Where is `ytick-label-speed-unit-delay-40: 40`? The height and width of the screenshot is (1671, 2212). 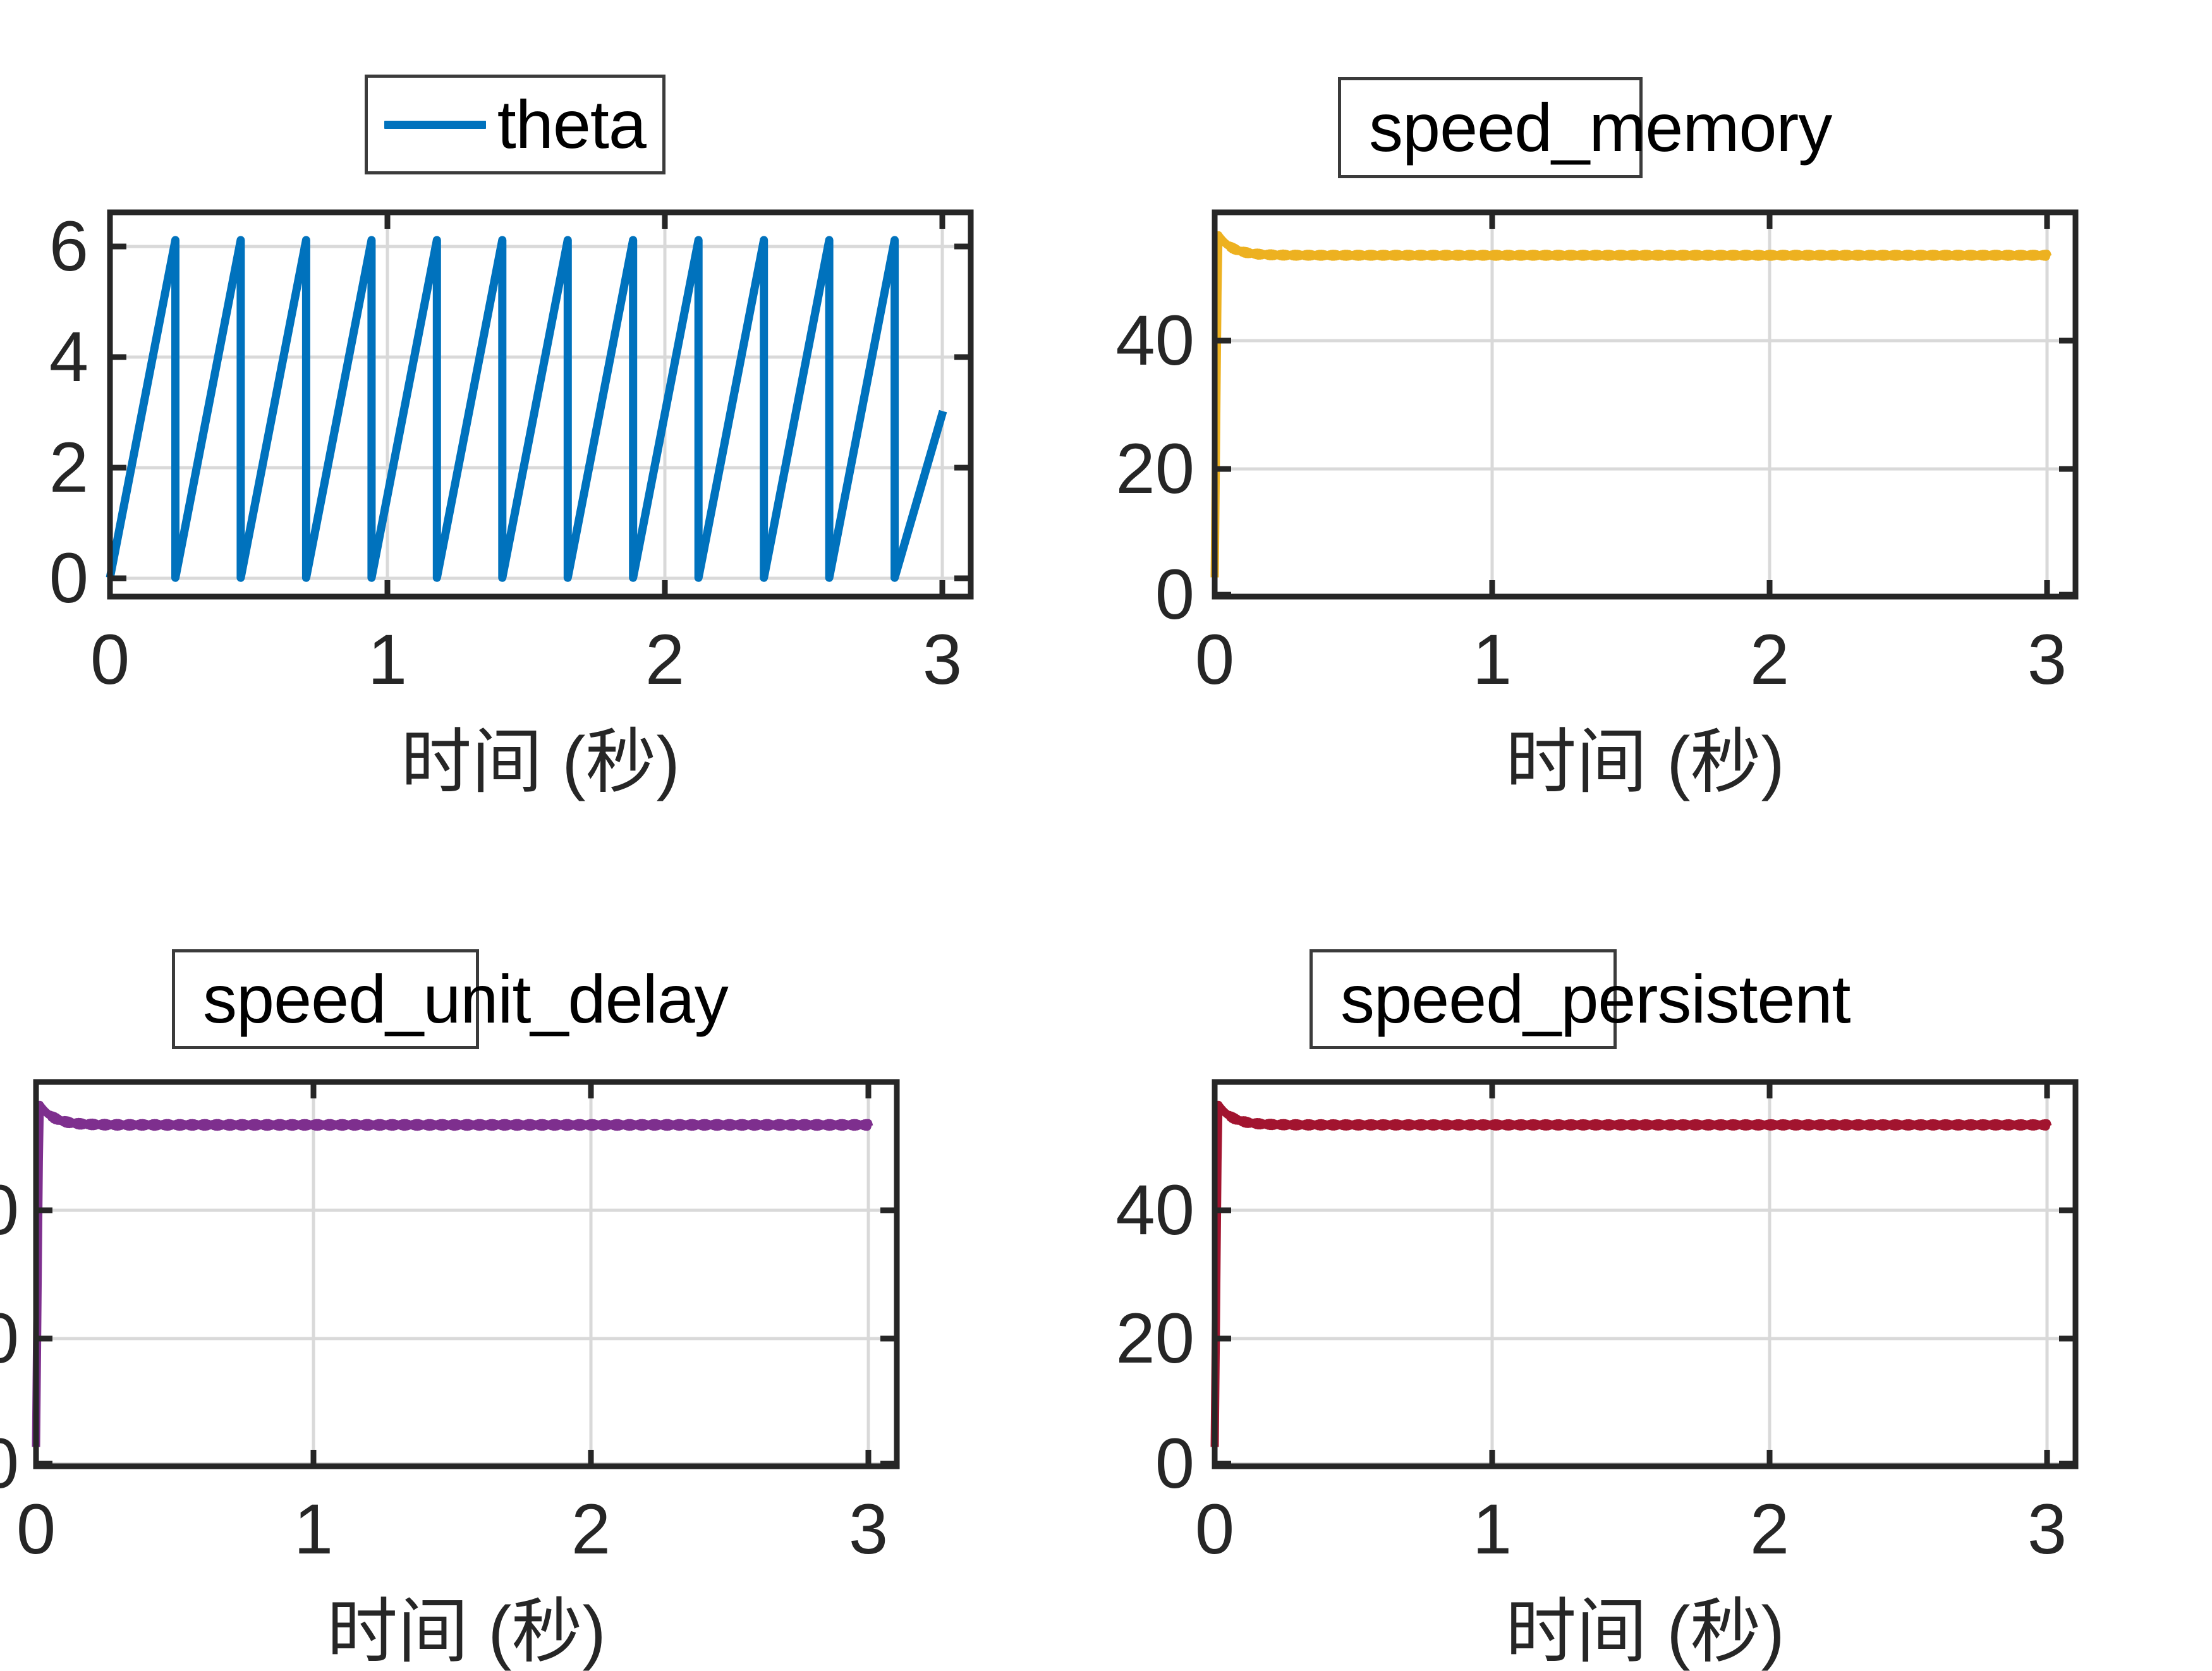
ytick-label-speed-unit-delay-40: 40 is located at coordinates (9, 1210).